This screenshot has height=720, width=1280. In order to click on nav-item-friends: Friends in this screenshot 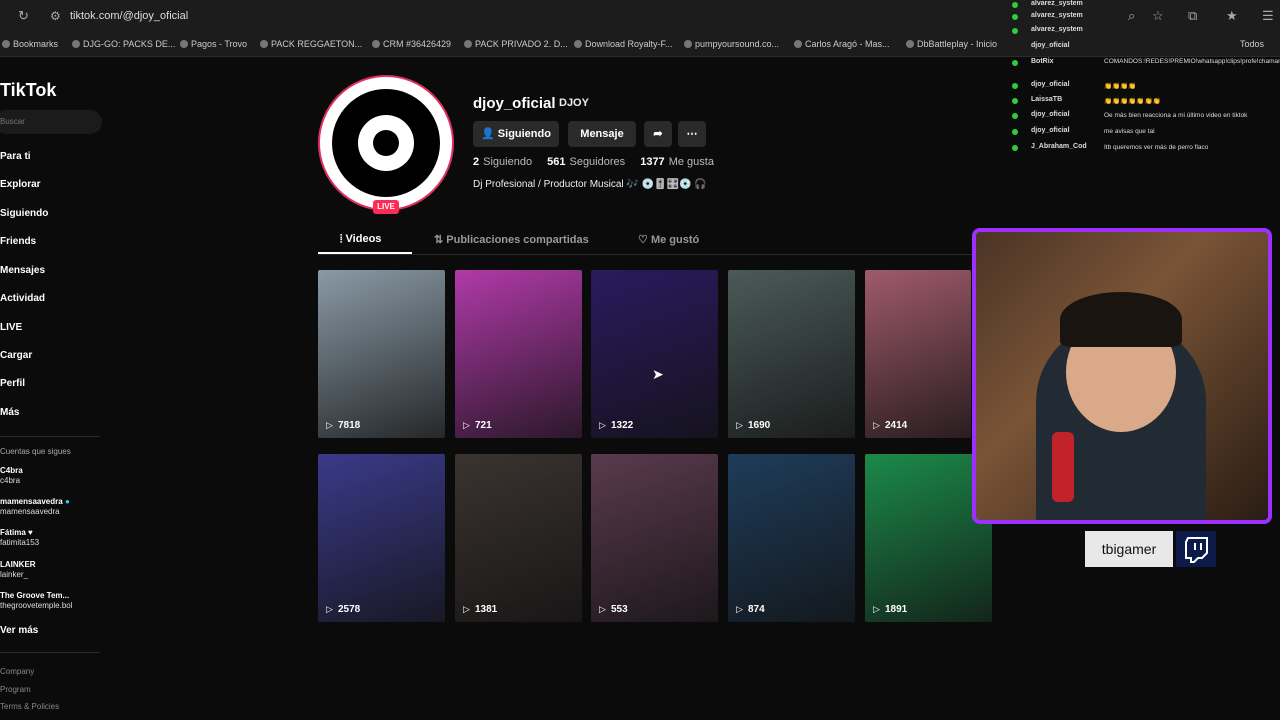, I will do `click(18, 241)`.